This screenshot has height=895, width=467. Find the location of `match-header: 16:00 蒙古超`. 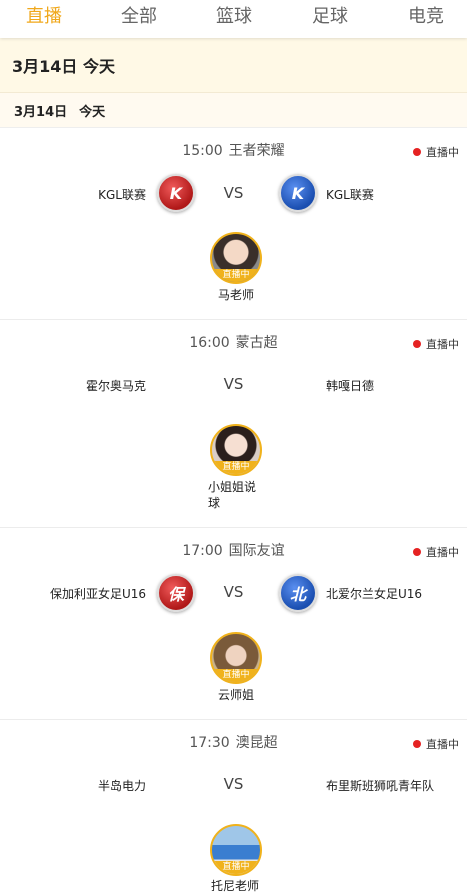

match-header: 16:00 蒙古超 is located at coordinates (233, 342).